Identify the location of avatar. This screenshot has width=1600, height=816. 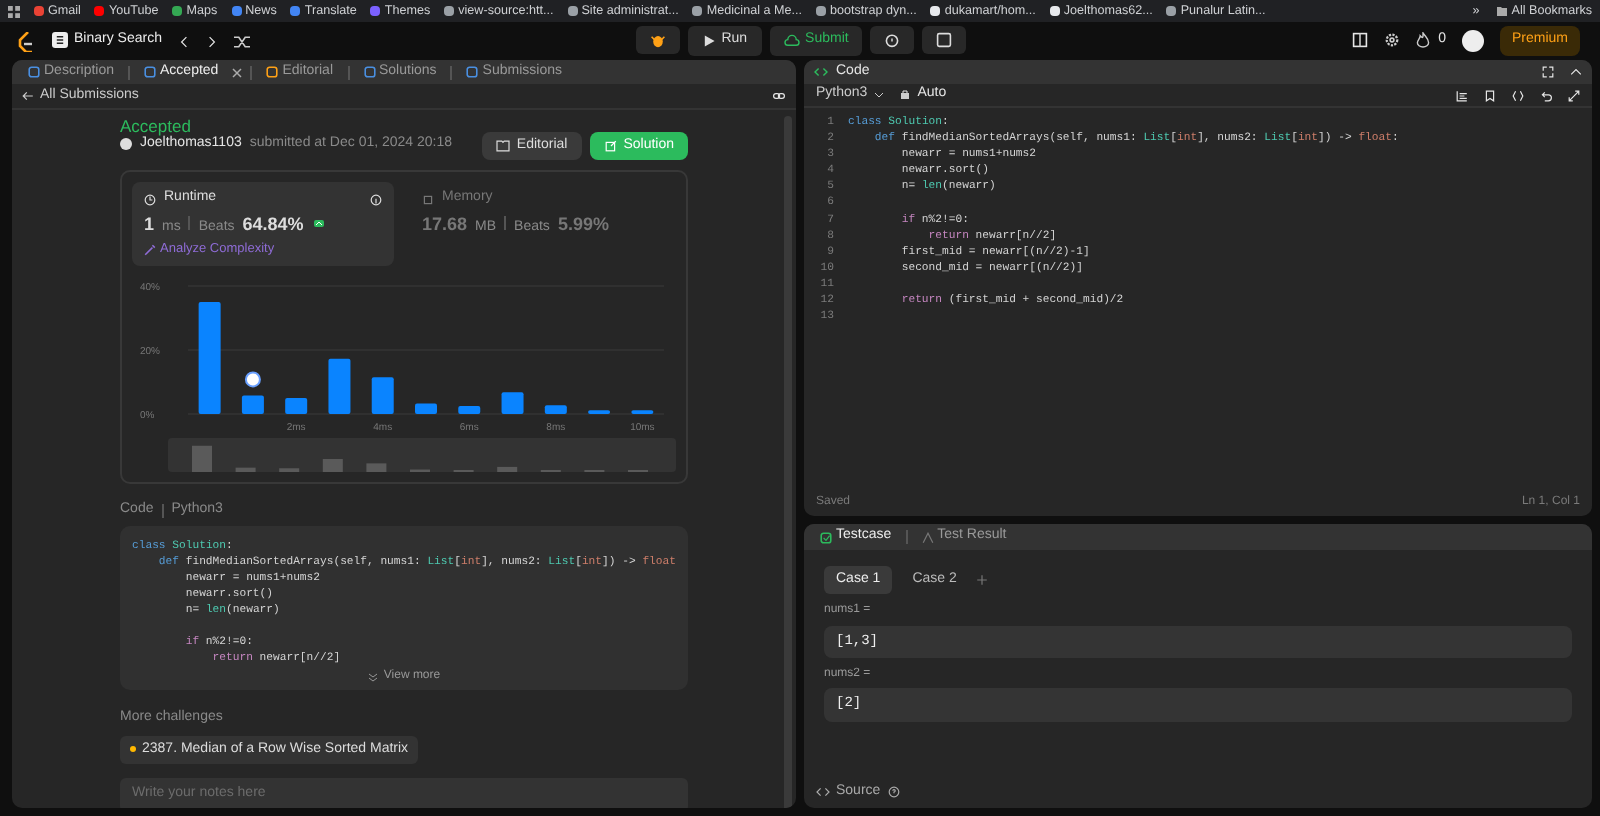
(1472, 40).